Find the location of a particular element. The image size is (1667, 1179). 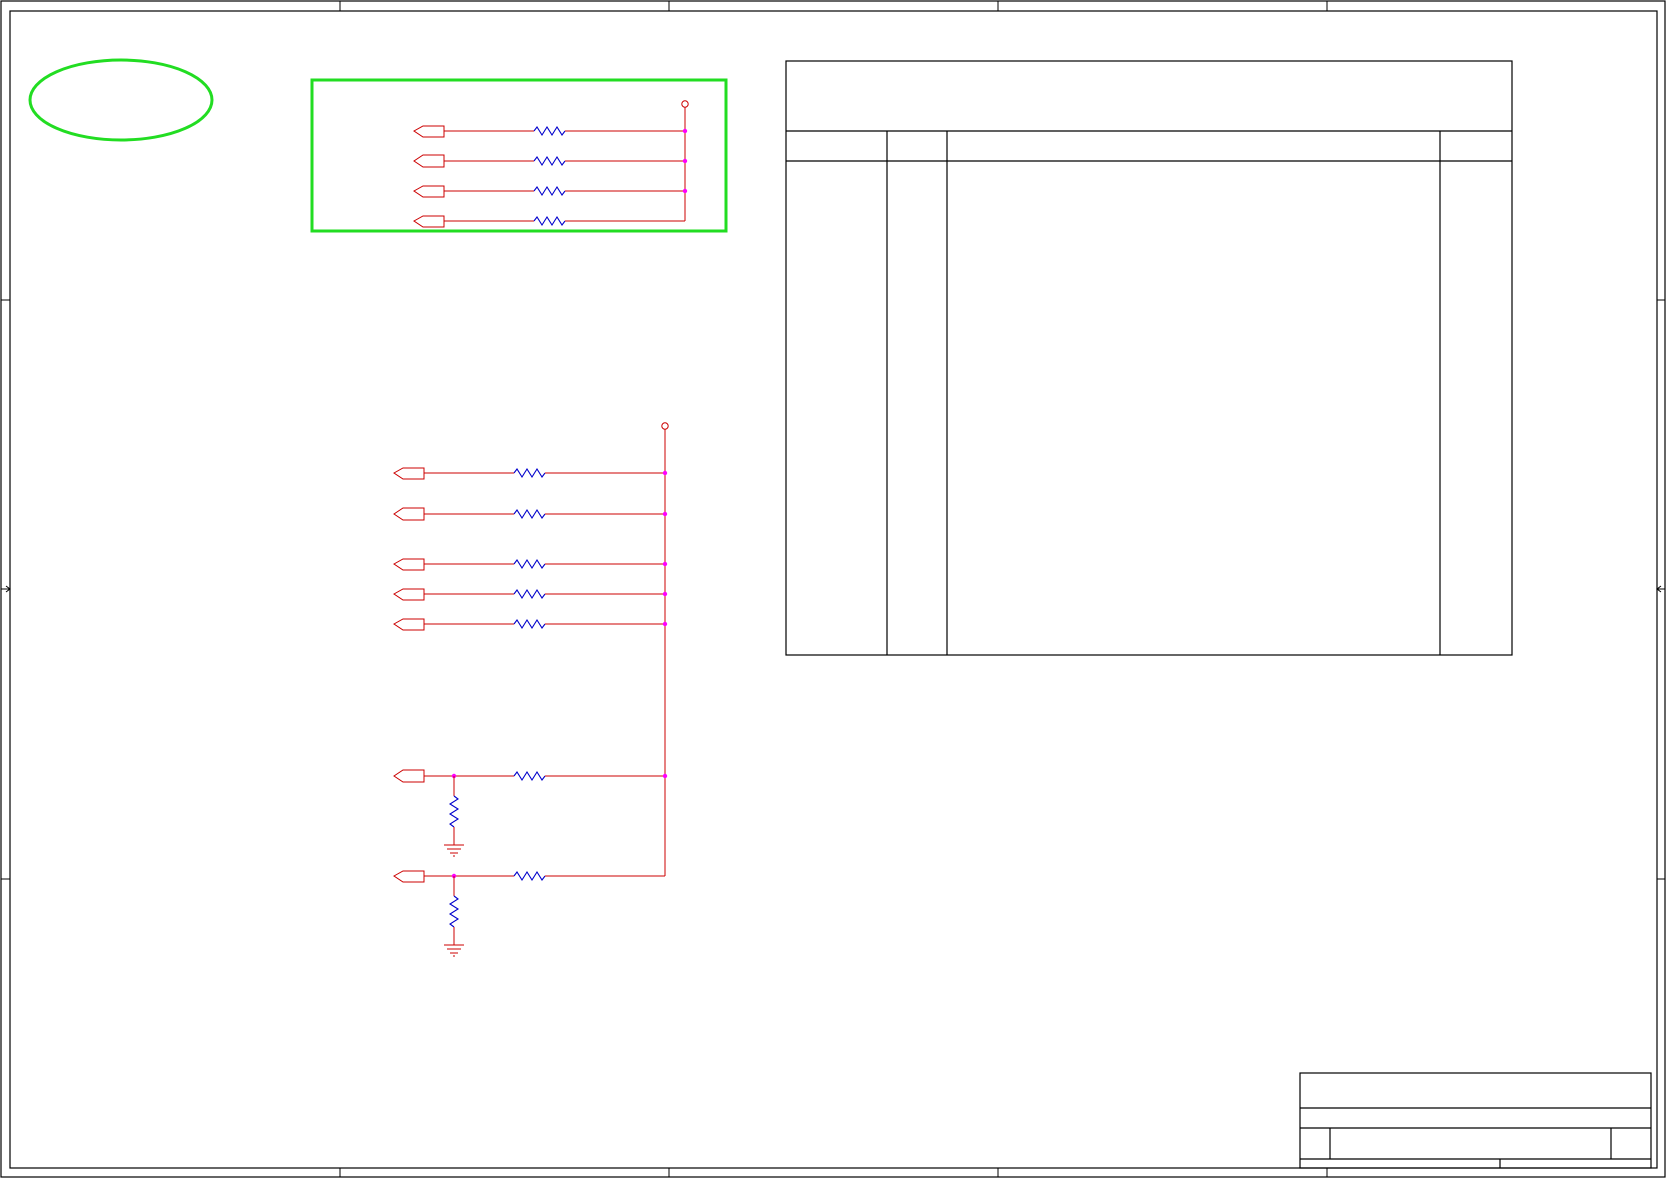

pullup-circuit-bottom is located at coordinates (531, 689).